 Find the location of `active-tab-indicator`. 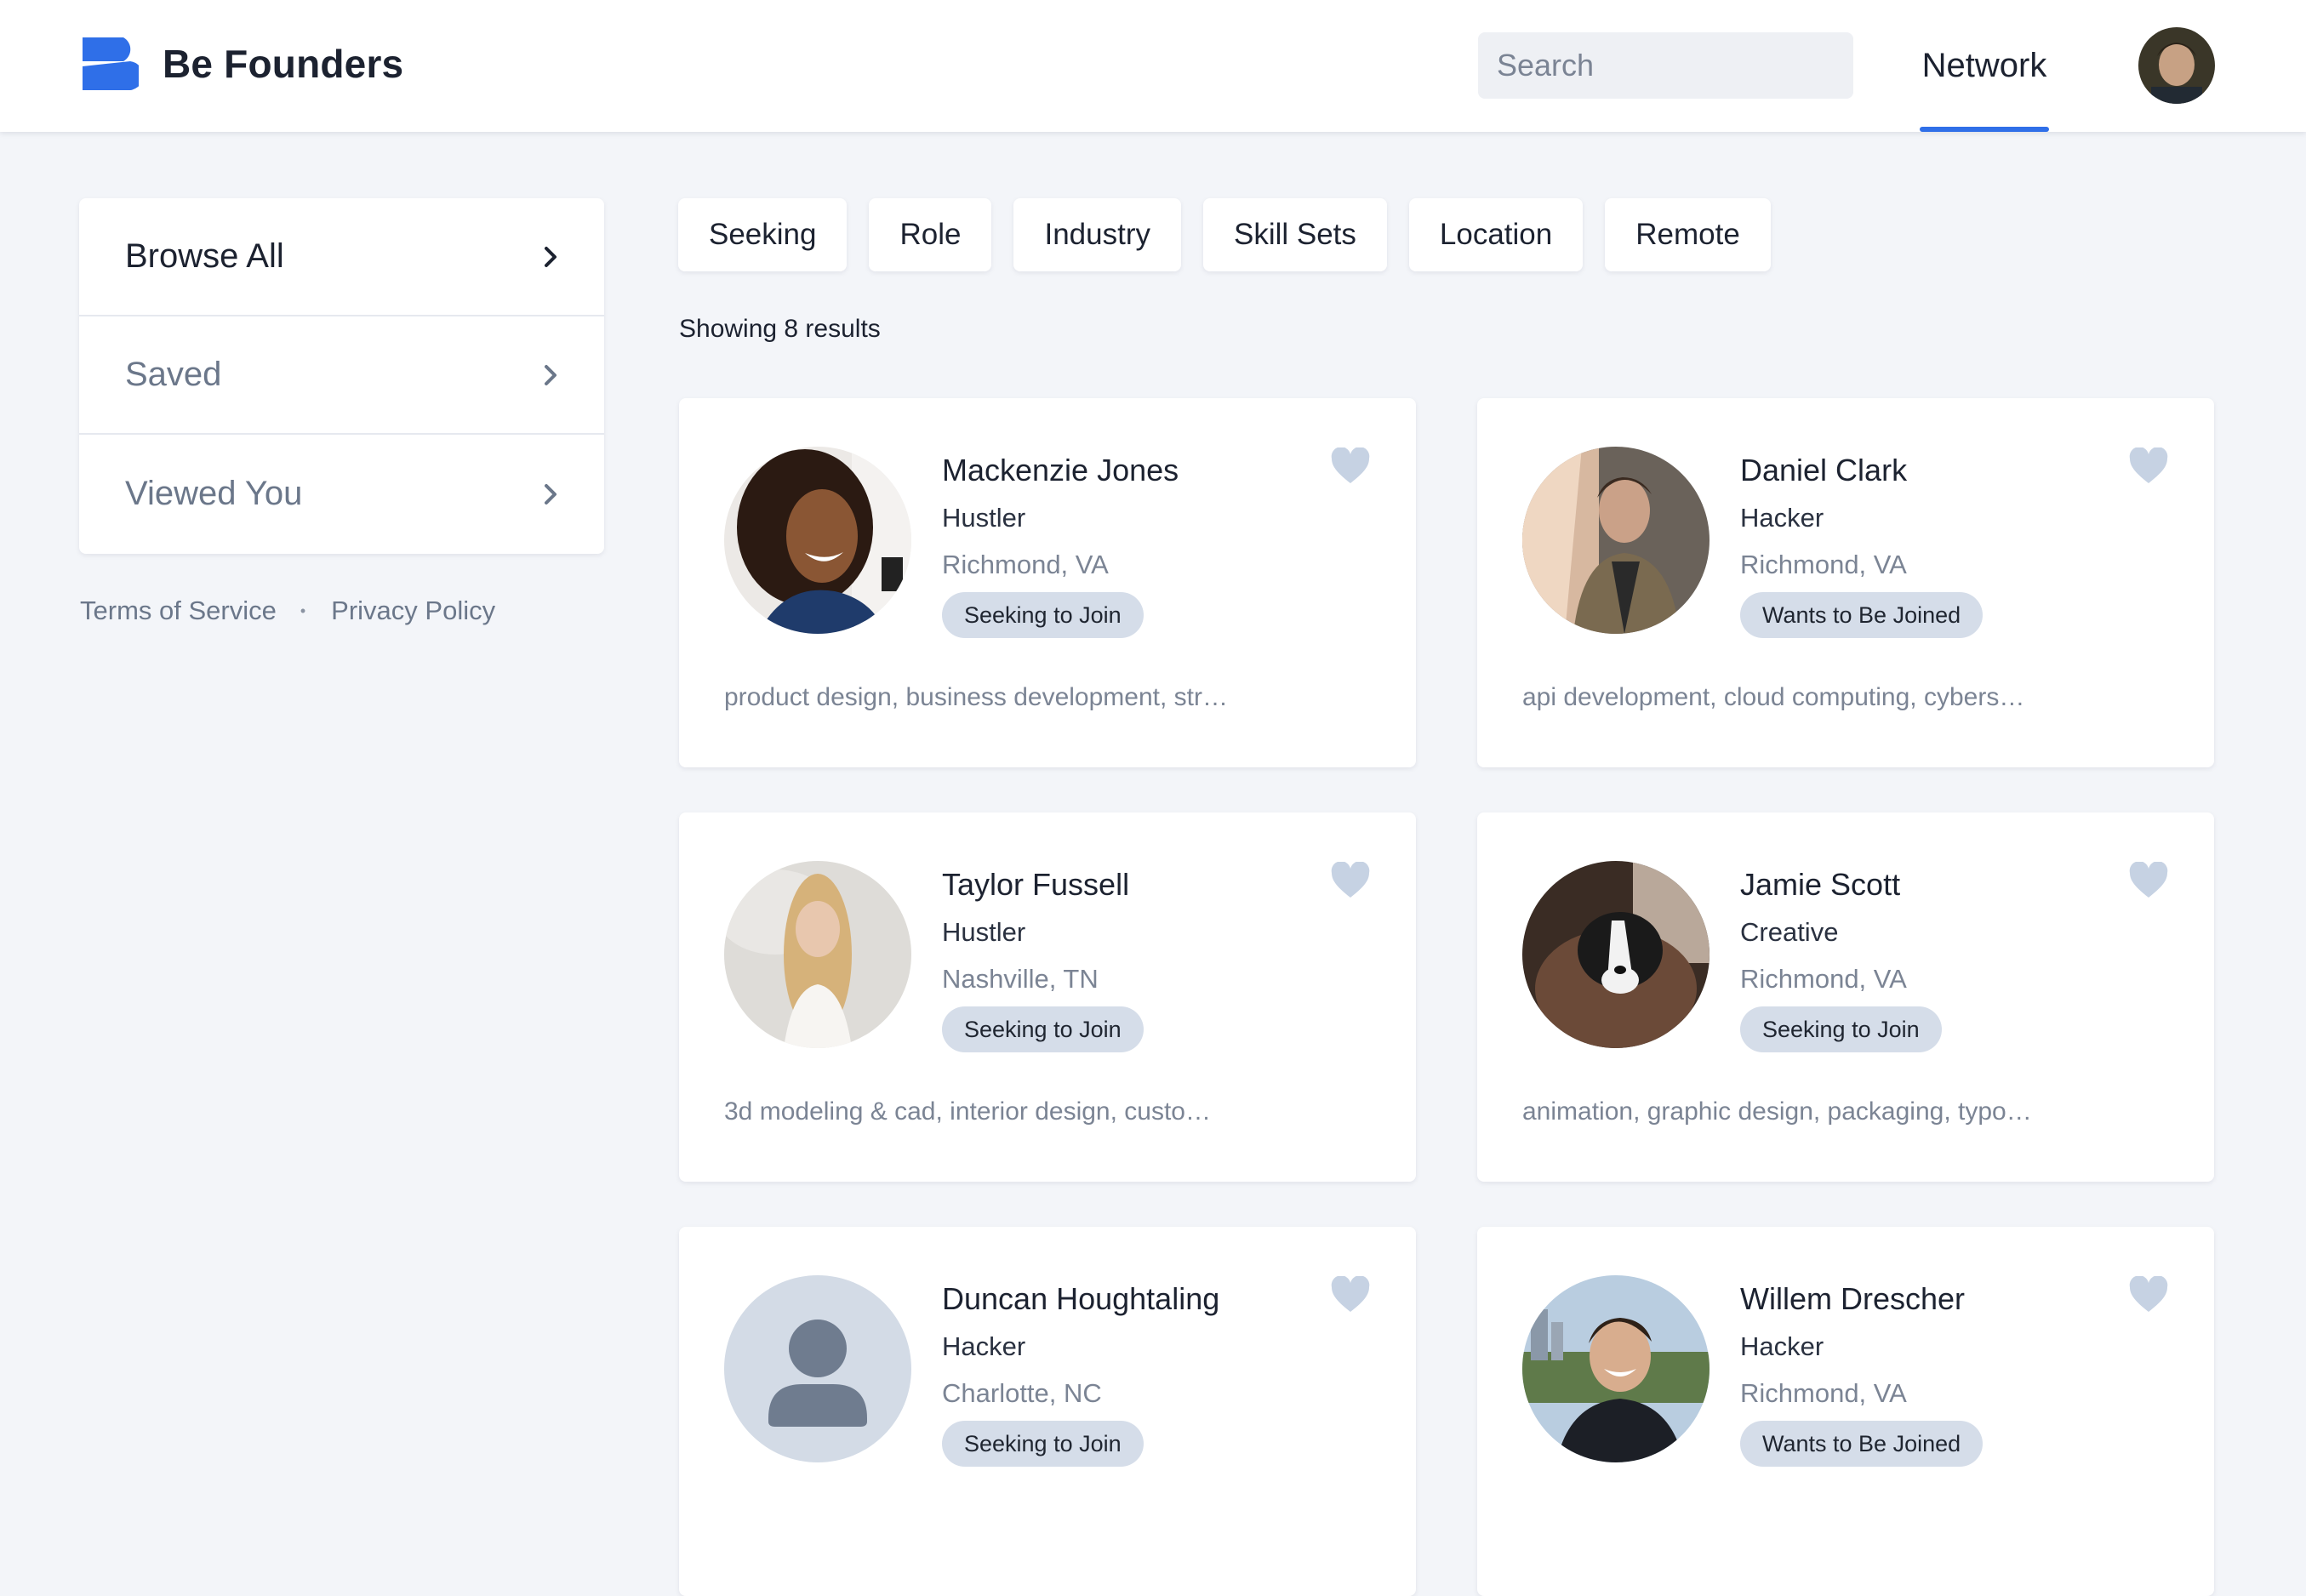

active-tab-indicator is located at coordinates (1985, 130).